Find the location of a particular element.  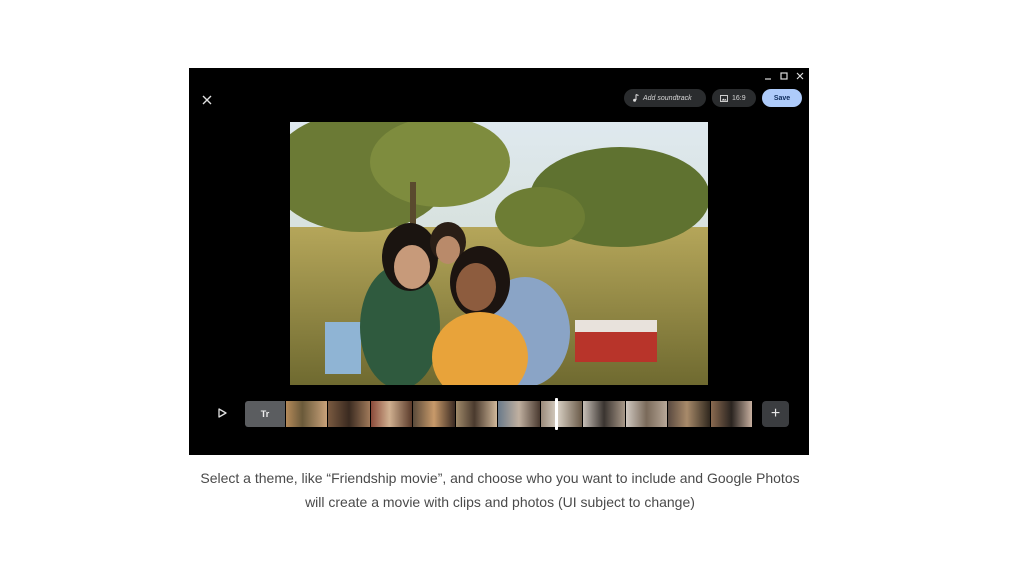

timeline: Tr + is located at coordinates (499, 413).